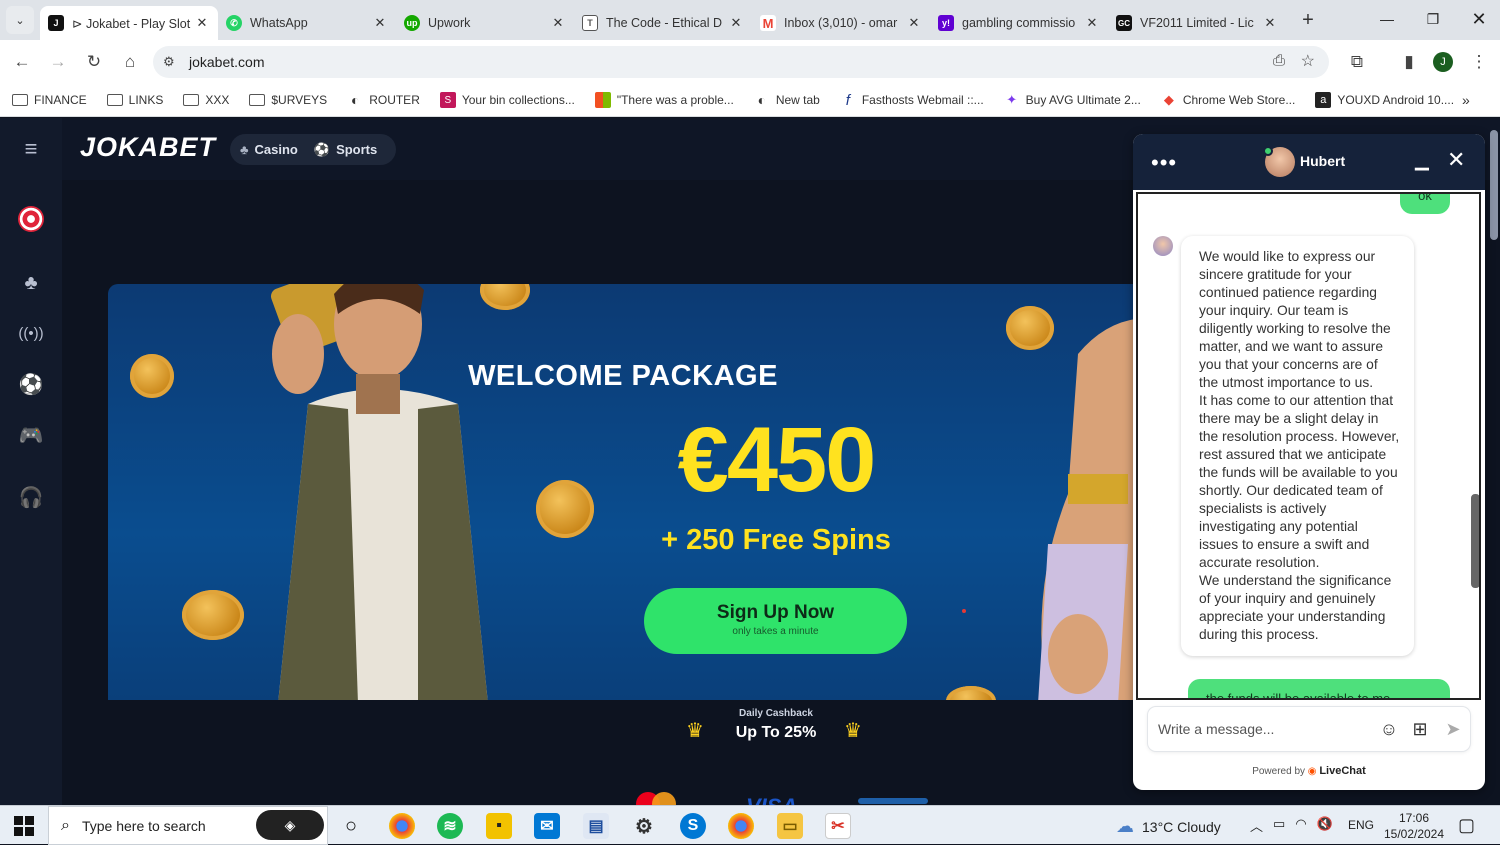  Describe the element at coordinates (1453, 729) in the screenshot. I see `send-icon: ➤` at that location.